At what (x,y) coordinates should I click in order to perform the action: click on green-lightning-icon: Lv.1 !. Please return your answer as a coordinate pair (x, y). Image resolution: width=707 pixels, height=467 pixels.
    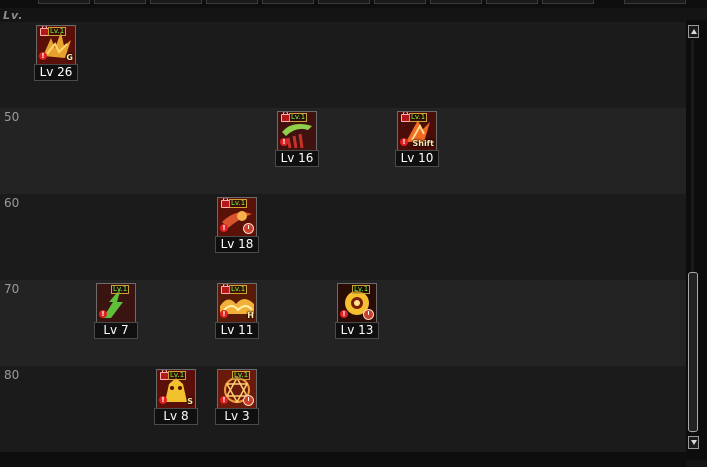
    Looking at the image, I should click on (116, 303).